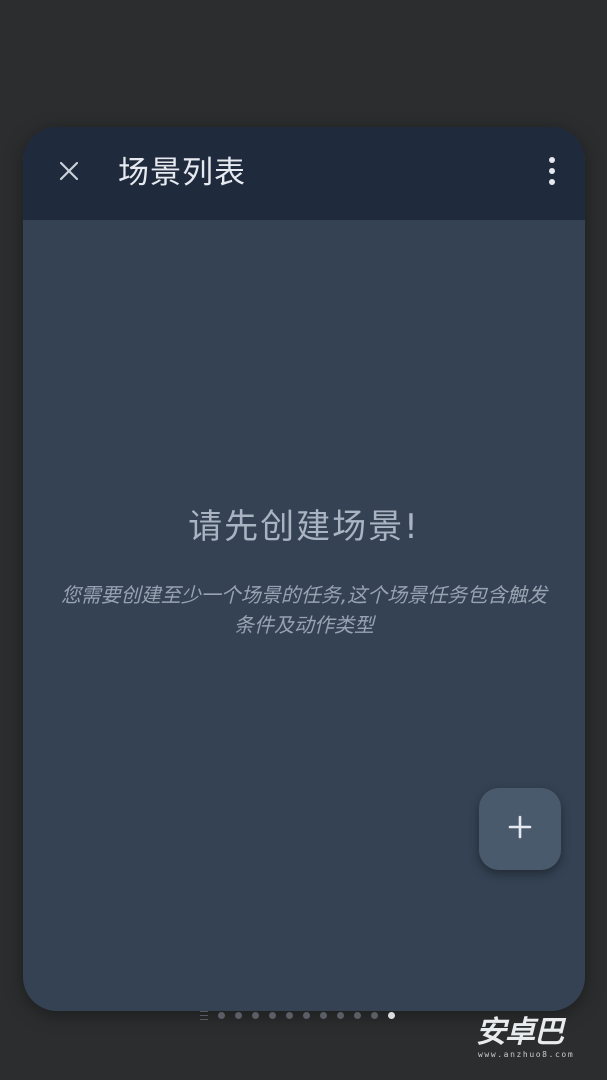 The image size is (607, 1080). I want to click on more-vertical-icon, so click(552, 173).